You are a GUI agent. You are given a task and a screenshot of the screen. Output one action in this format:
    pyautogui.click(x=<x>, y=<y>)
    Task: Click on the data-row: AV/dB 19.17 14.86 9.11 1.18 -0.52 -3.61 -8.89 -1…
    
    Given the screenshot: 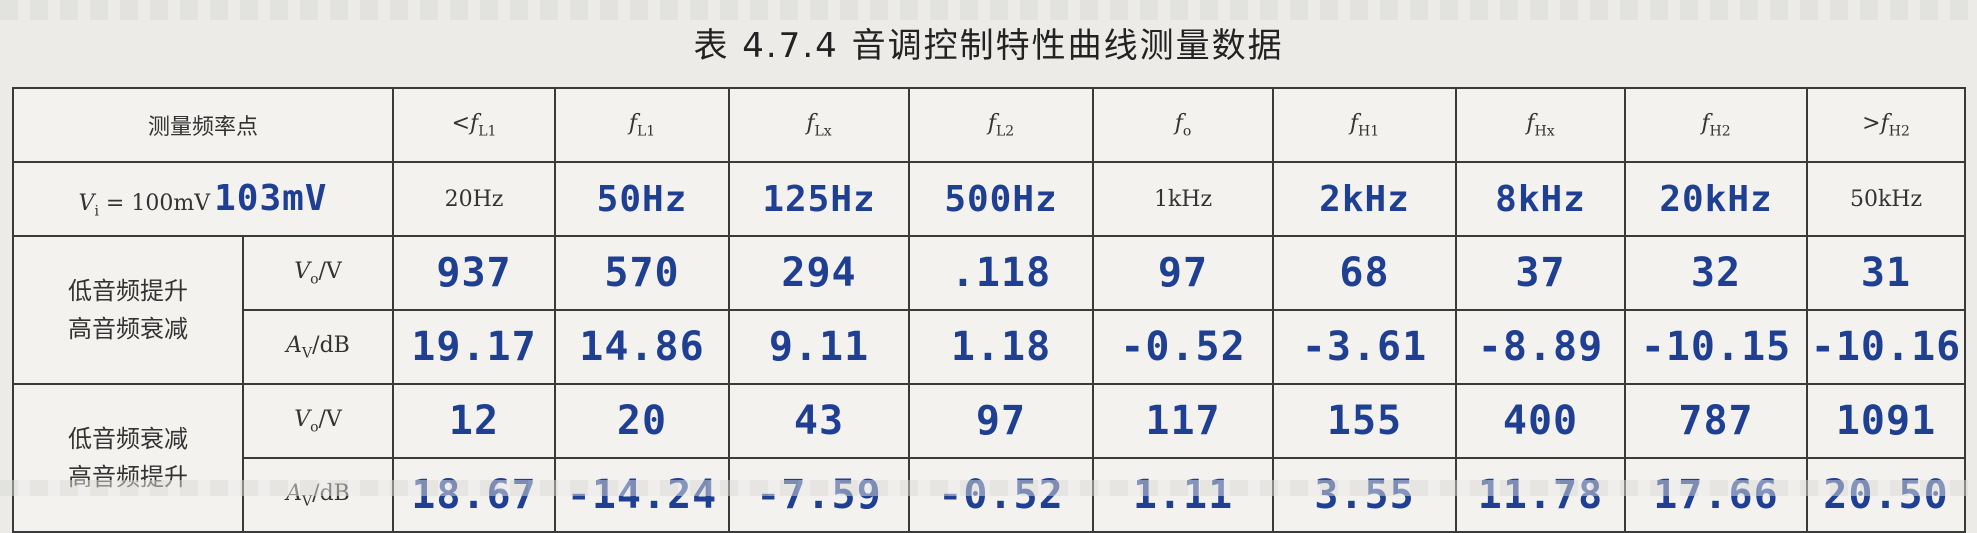 What is the action you would take?
    pyautogui.click(x=990, y=347)
    